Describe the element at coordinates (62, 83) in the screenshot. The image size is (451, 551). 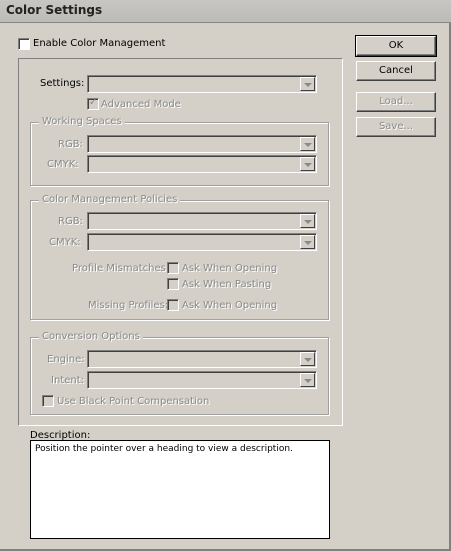
I see `settings-label: Settings:` at that location.